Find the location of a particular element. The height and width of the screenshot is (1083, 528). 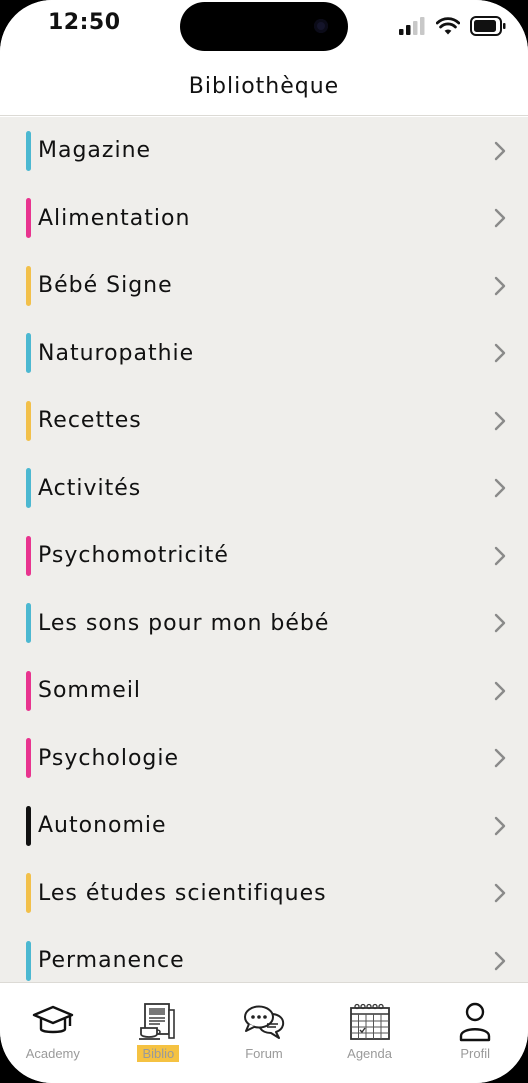

category-label: Autonomie is located at coordinates (102, 826).